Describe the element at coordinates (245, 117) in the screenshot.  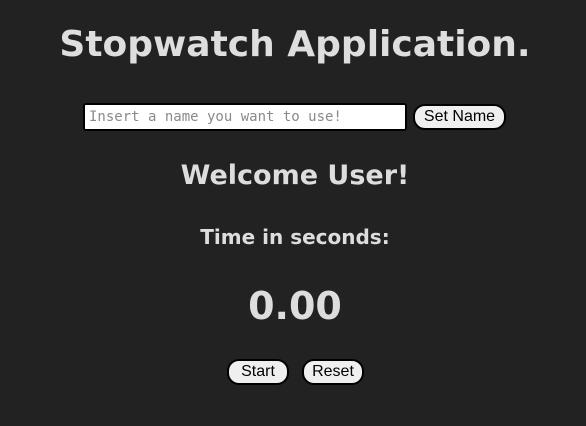
I see `name-input` at that location.